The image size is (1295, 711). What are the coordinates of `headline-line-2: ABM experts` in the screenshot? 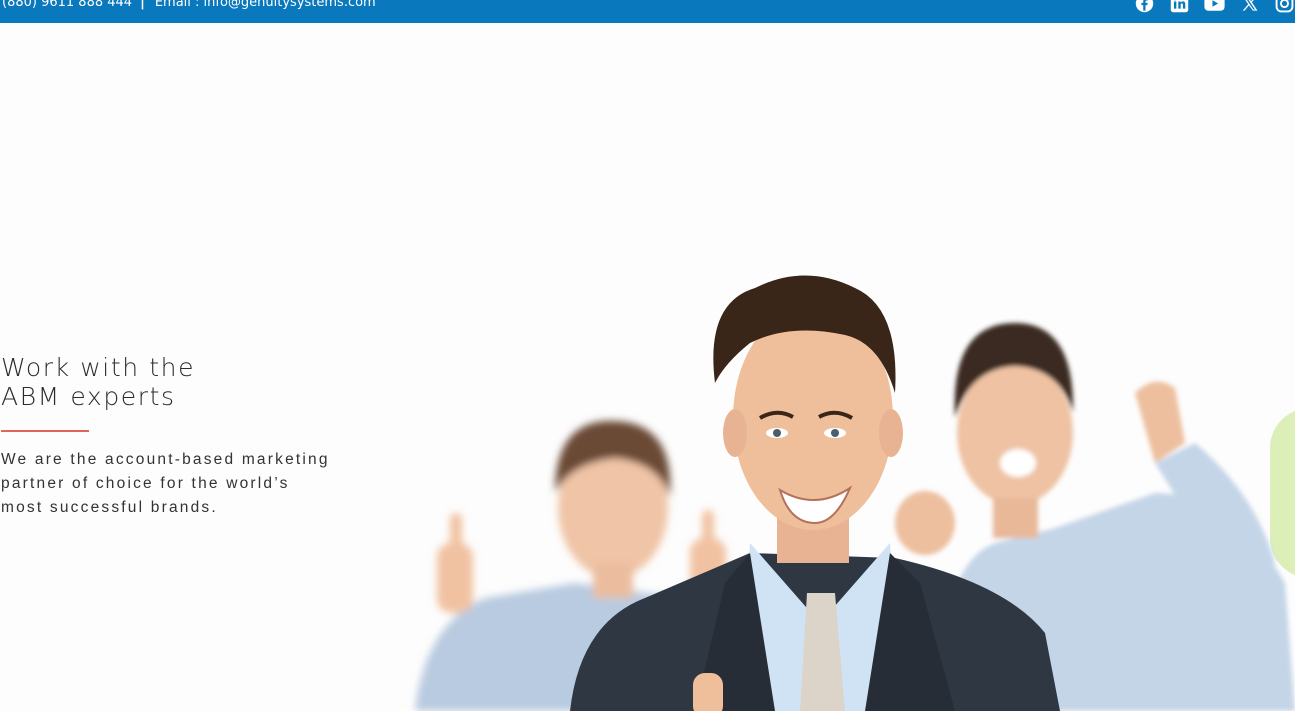 It's located at (88, 396).